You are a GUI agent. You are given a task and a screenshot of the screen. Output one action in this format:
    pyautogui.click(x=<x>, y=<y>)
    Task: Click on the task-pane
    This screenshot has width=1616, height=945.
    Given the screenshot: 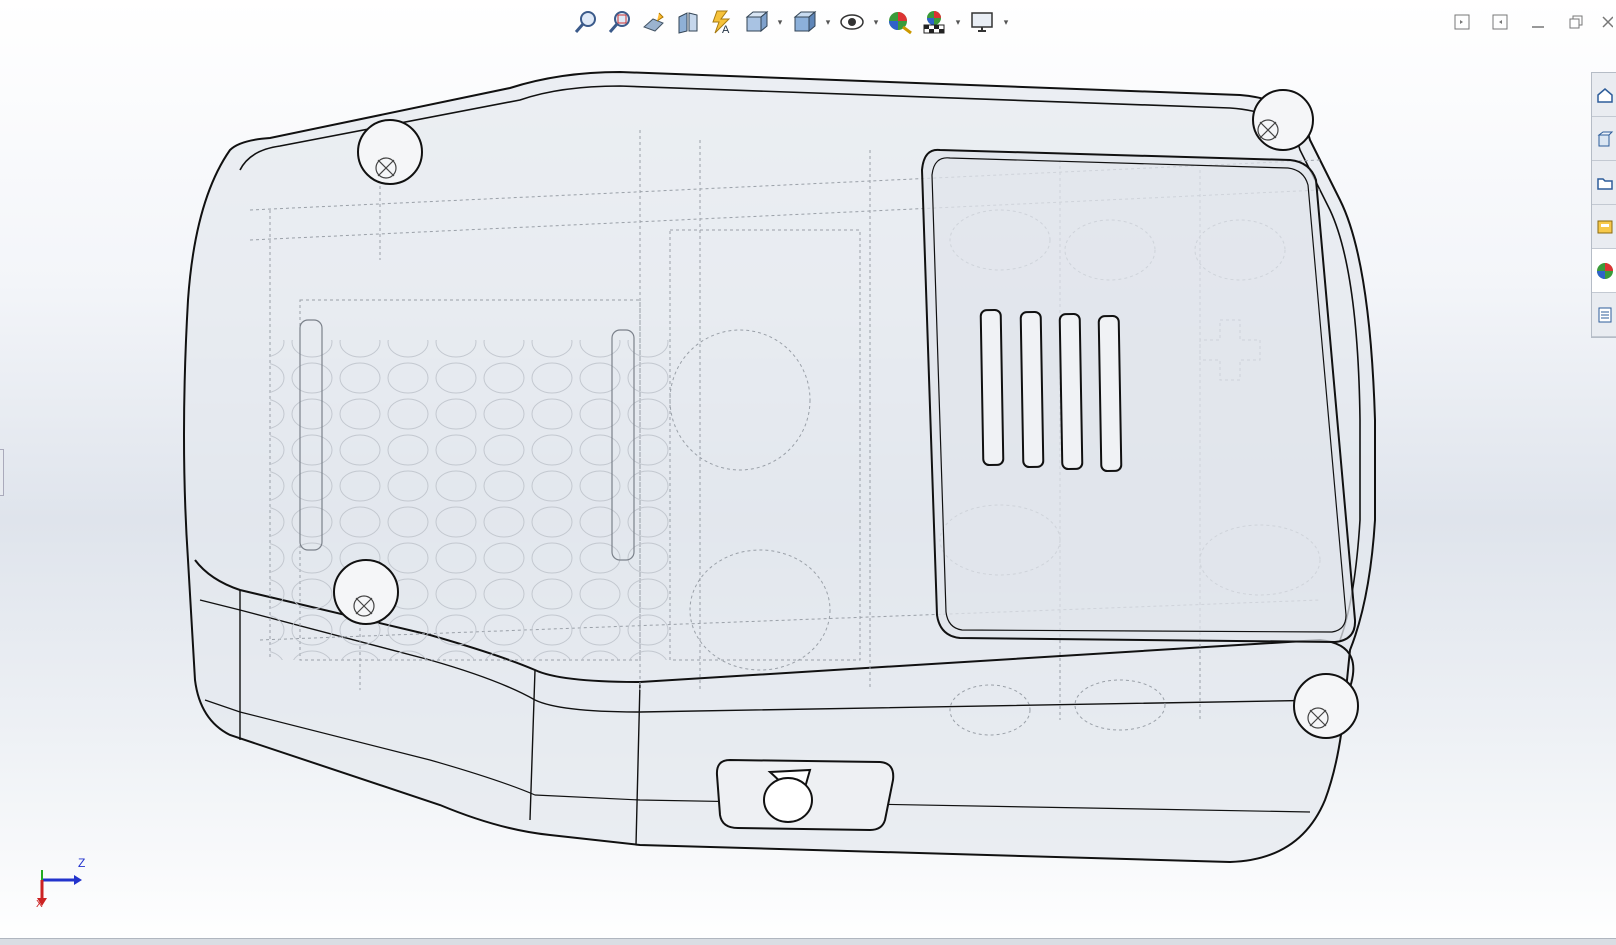 What is the action you would take?
    pyautogui.click(x=1603, y=205)
    